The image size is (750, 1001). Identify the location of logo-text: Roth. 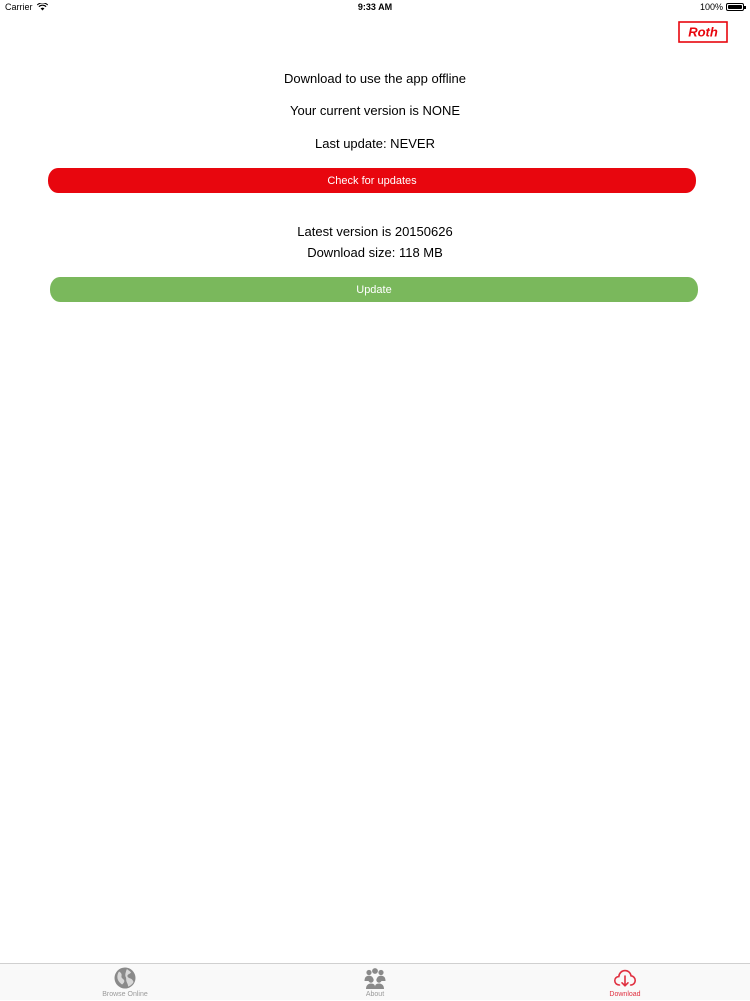
(703, 32).